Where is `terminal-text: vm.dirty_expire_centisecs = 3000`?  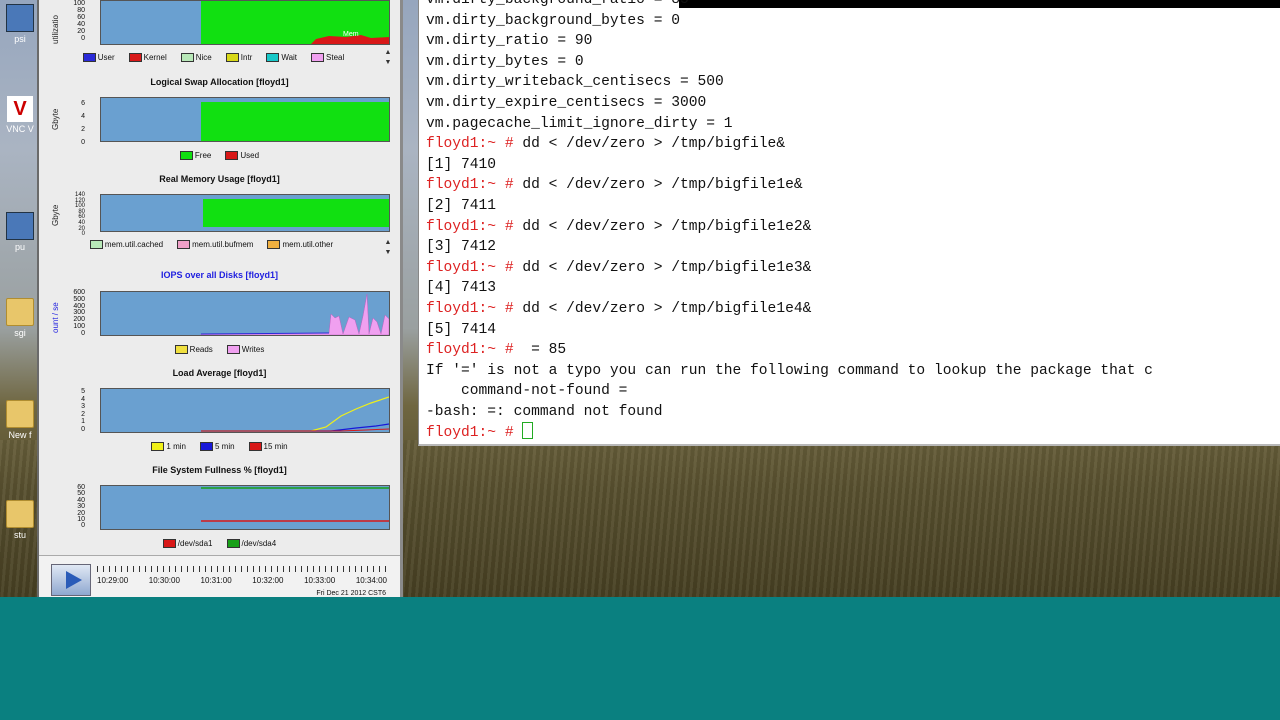
terminal-text: vm.dirty_expire_centisecs = 3000 is located at coordinates (566, 102).